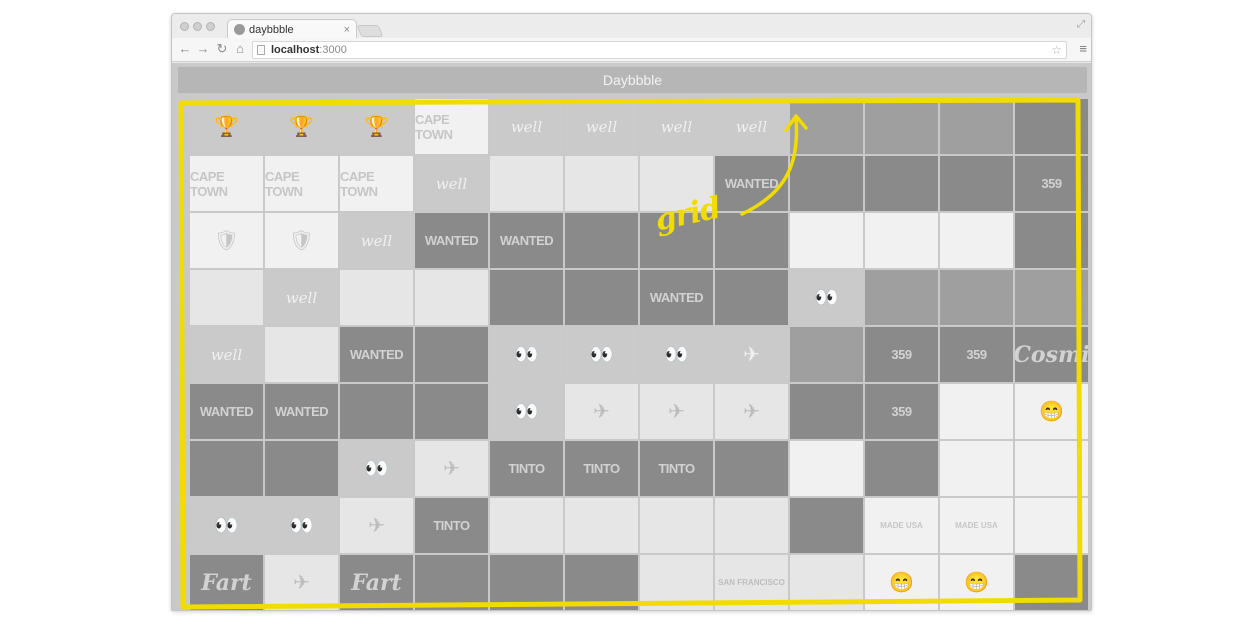 This screenshot has height=624, width=1260. Describe the element at coordinates (185, 49) in the screenshot. I see `back-icon: ←` at that location.